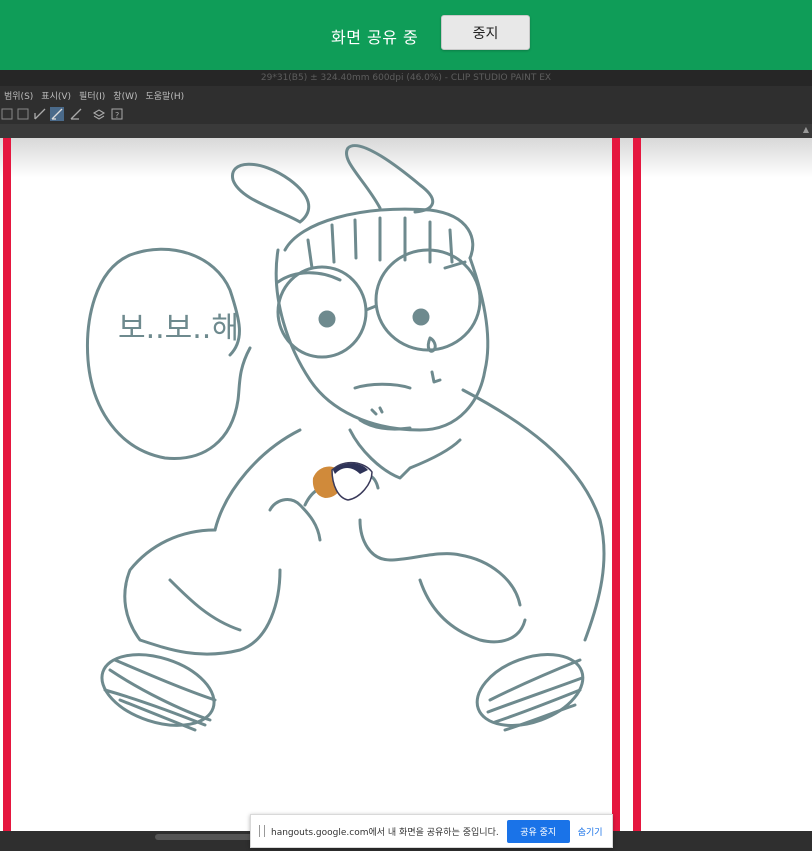 This screenshot has width=812, height=851. Describe the element at coordinates (375, 37) in the screenshot. I see `share-status-text: 화면 공유 중` at that location.